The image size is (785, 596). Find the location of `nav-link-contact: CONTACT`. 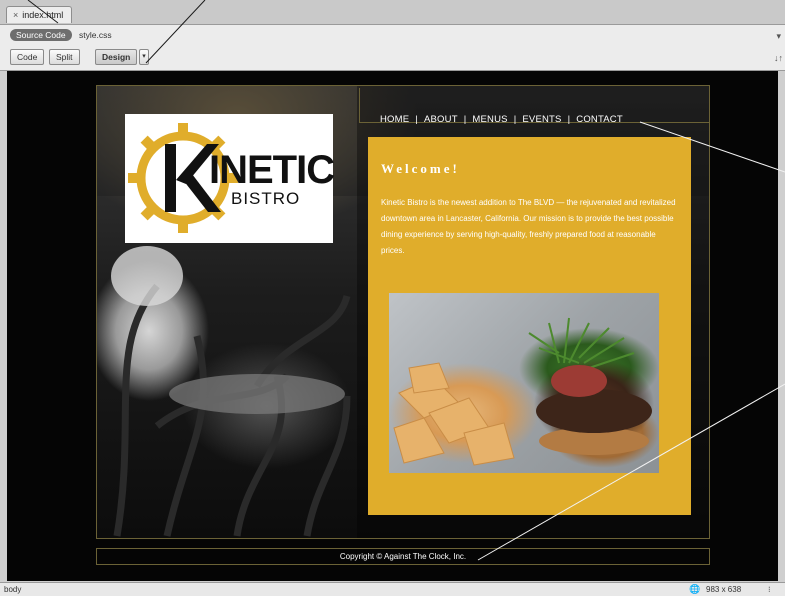

nav-link-contact: CONTACT is located at coordinates (599, 119).